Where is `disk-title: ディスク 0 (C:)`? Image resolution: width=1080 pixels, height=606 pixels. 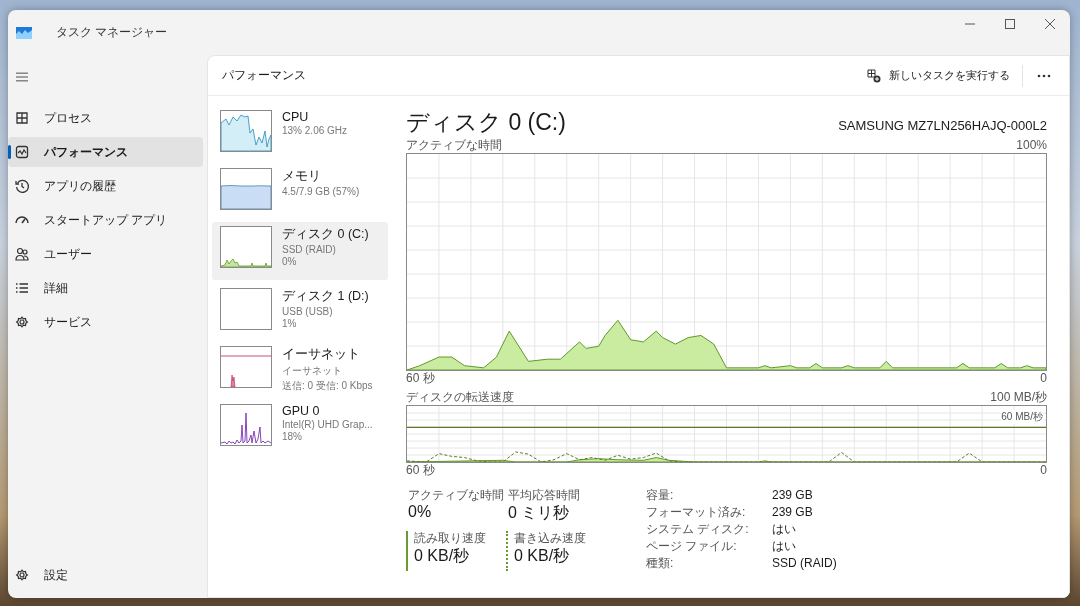 disk-title: ディスク 0 (C:) is located at coordinates (486, 122).